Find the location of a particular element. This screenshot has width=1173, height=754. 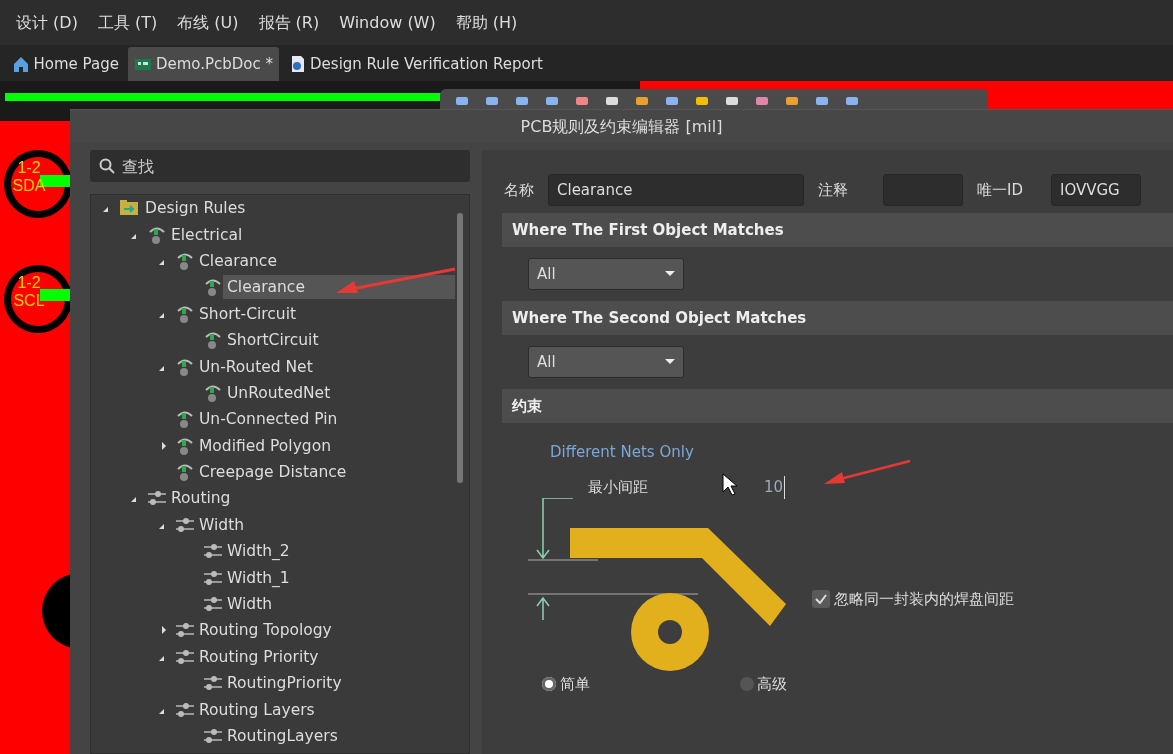

menu-item: 帮助 (H) is located at coordinates (486, 22).